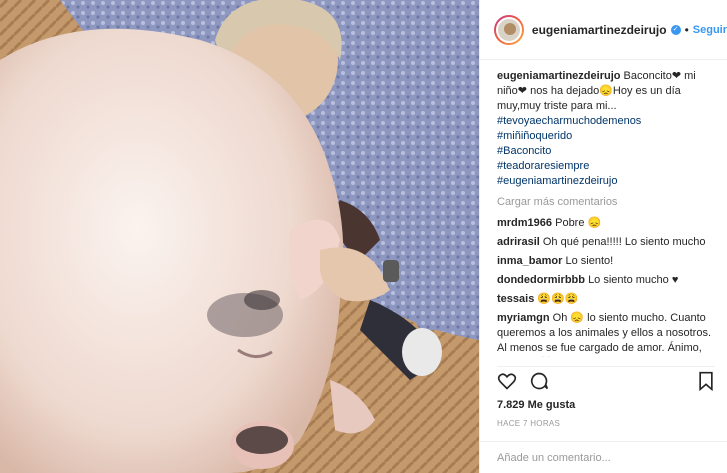 This screenshot has height=473, width=727. I want to click on comment-text: Lo siento mucho ♥, so click(633, 280).